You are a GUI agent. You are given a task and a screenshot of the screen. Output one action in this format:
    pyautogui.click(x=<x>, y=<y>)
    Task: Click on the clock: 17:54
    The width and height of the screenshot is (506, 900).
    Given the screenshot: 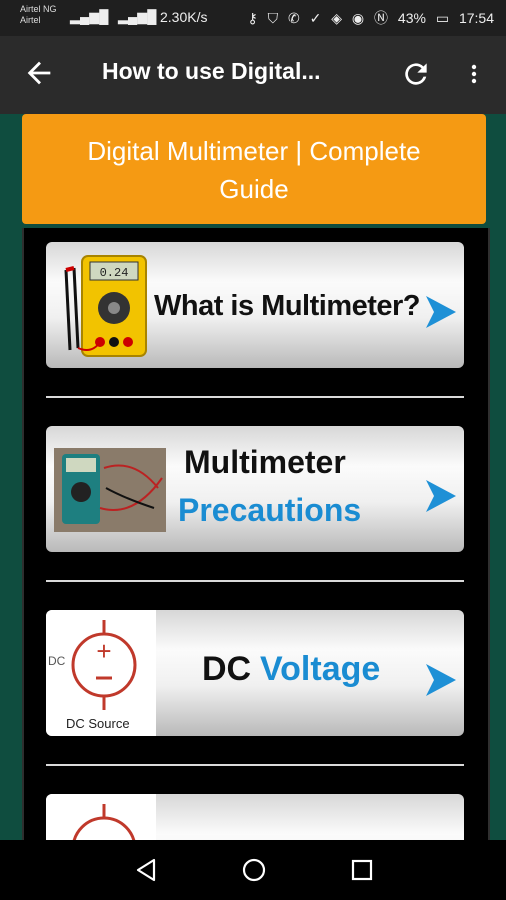 What is the action you would take?
    pyautogui.click(x=476, y=18)
    